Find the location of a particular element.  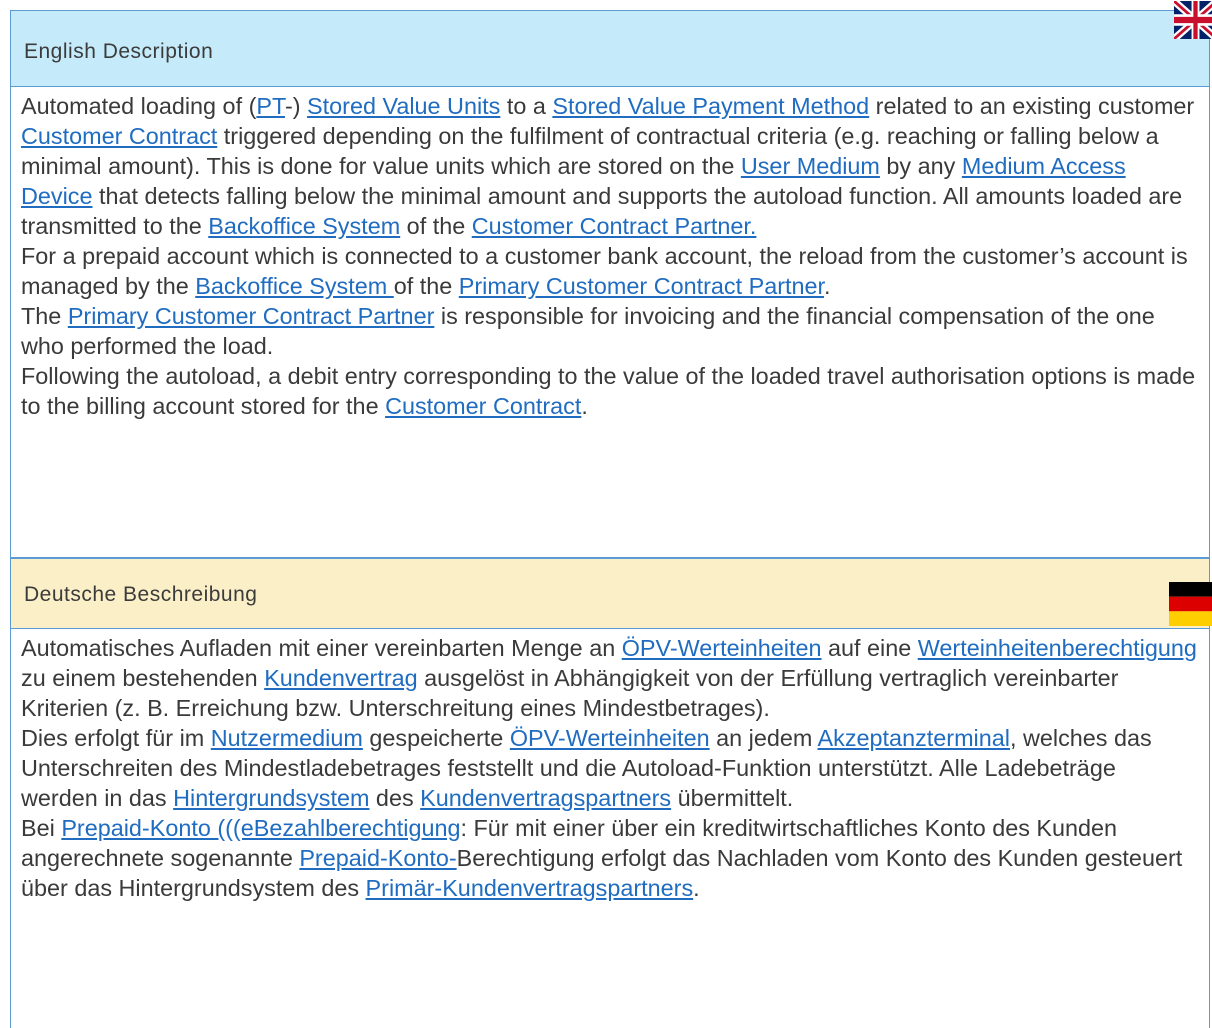

glossary-link: Nutzermedium is located at coordinates (287, 738).